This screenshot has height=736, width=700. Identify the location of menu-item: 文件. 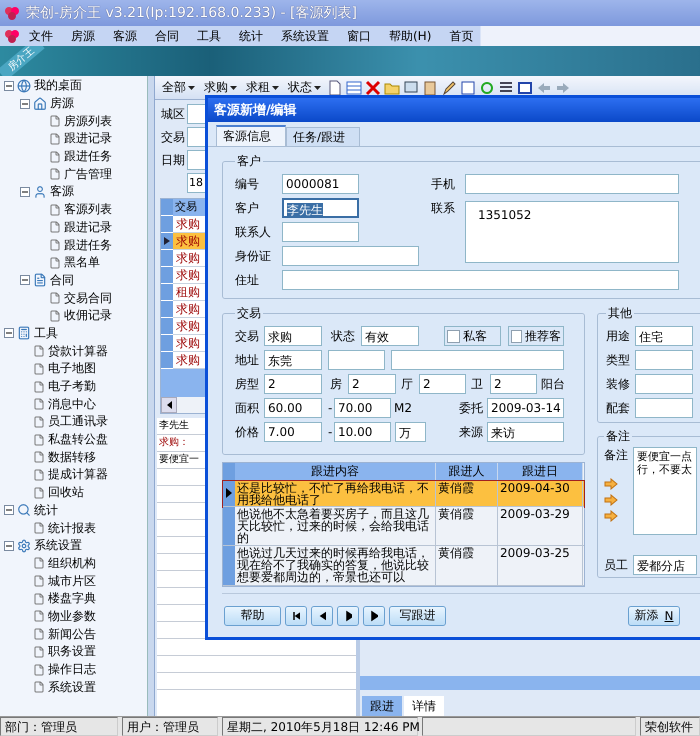
(41, 36).